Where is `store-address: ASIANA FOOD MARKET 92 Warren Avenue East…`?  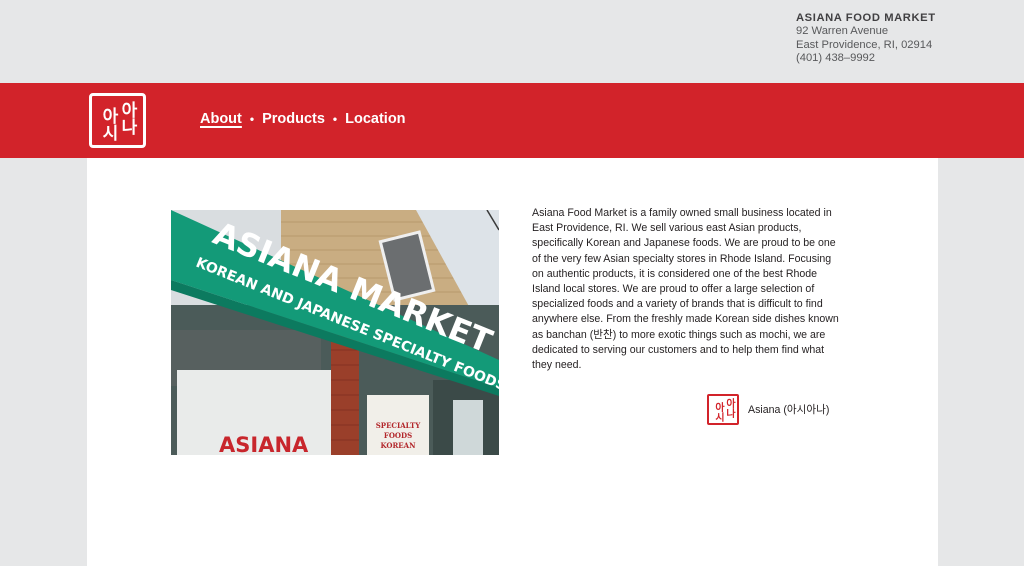 store-address: ASIANA FOOD MARKET 92 Warren Avenue East… is located at coordinates (866, 39).